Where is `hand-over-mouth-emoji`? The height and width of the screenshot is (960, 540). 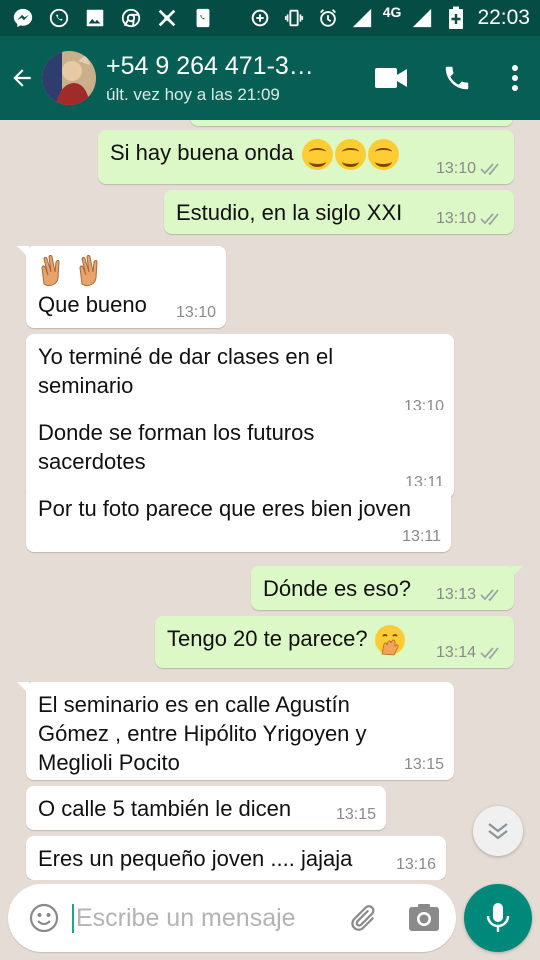
hand-over-mouth-emoji is located at coordinates (389, 640).